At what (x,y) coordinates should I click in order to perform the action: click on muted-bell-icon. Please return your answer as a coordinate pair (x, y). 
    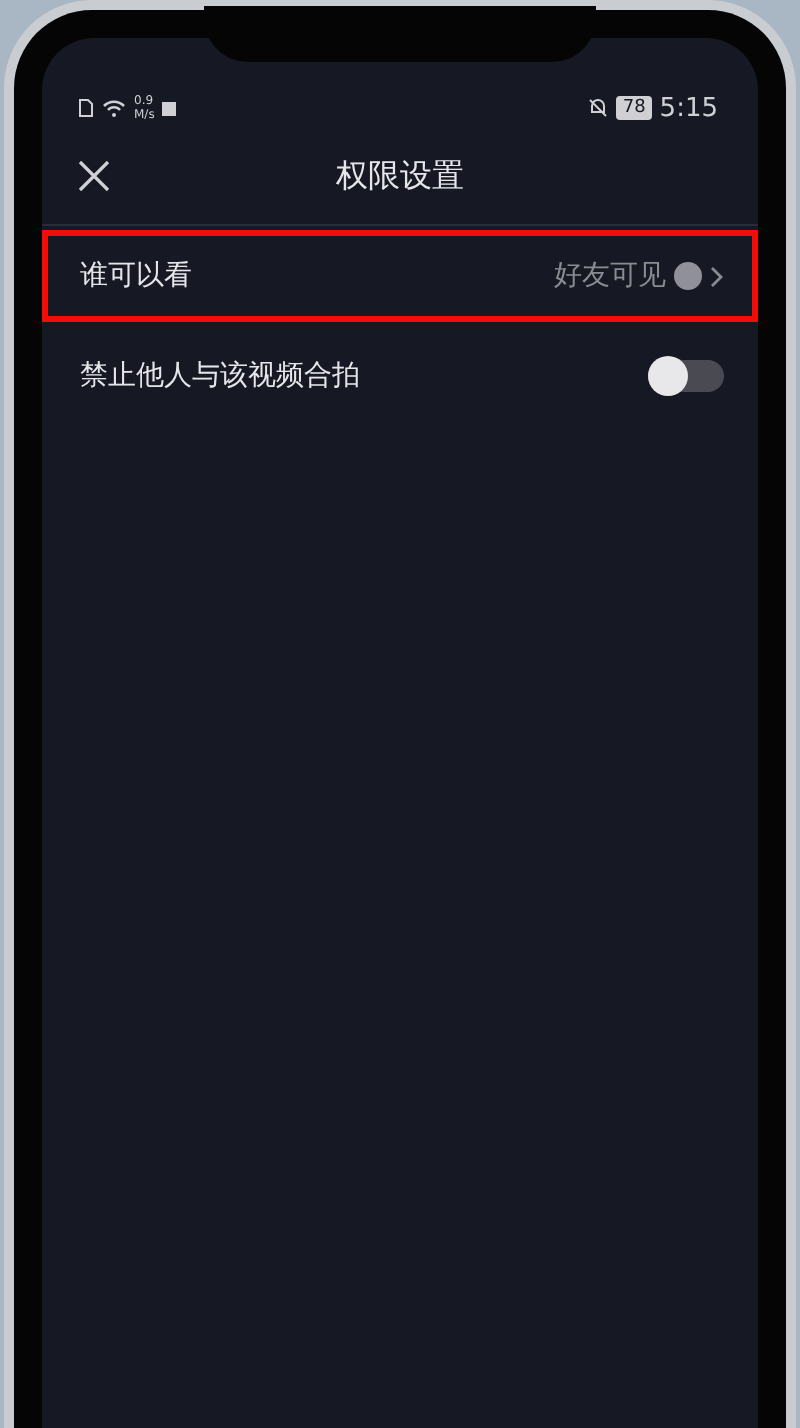
    Looking at the image, I should click on (598, 108).